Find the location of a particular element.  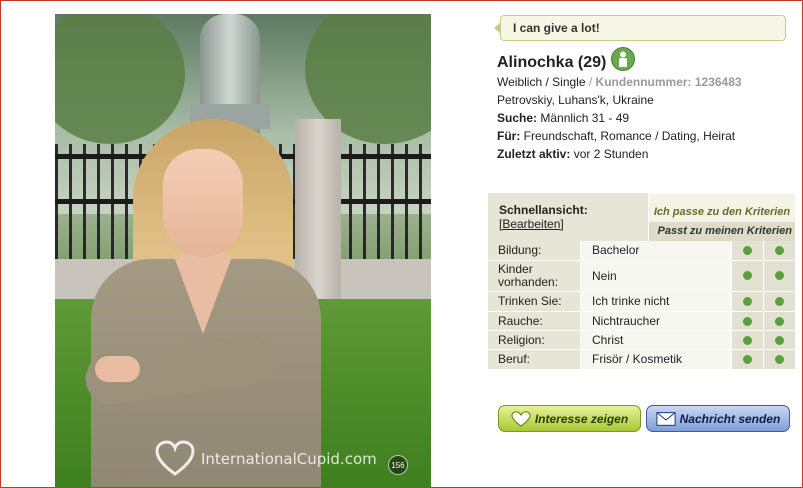

edit-link-wrap: [Bearbeiten] is located at coordinates (531, 224).